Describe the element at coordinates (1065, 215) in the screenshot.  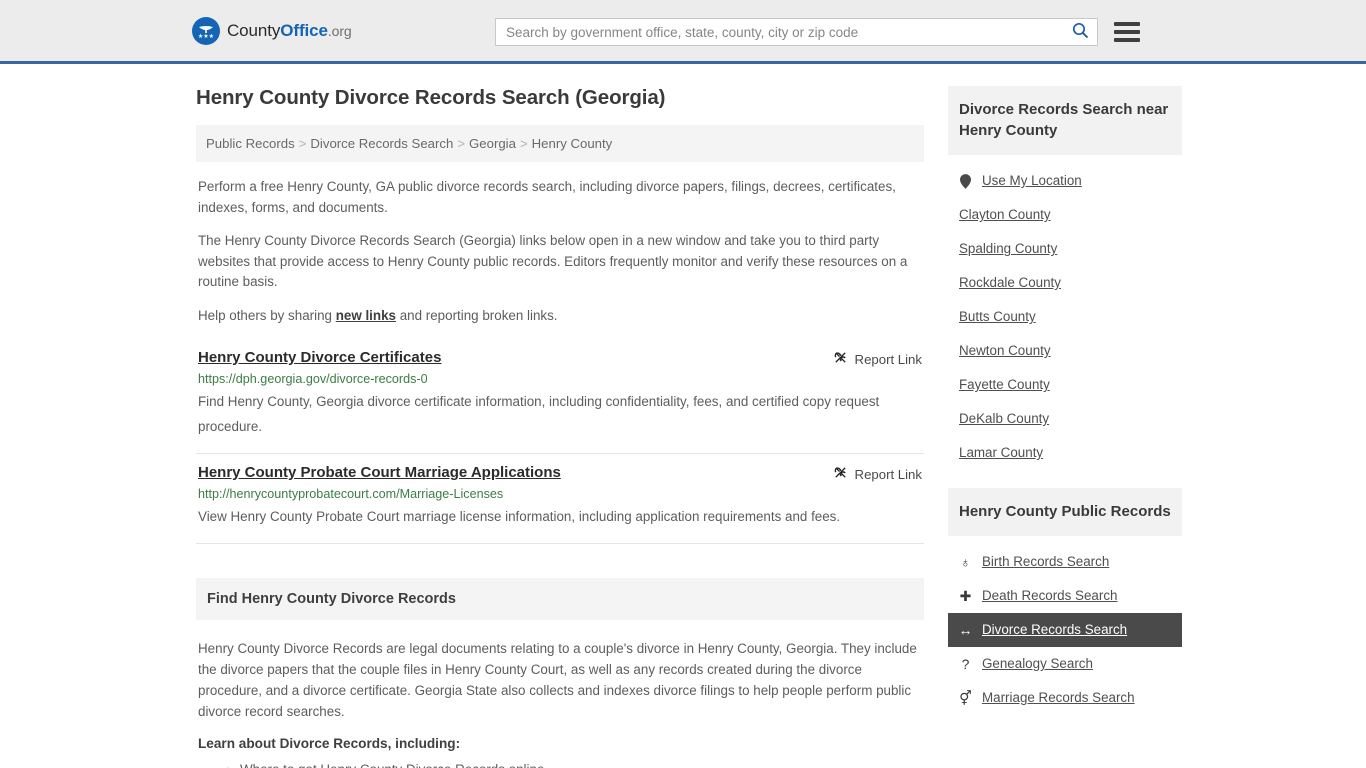
I see `sidebar-item-clayton-county: Clayton County` at that location.